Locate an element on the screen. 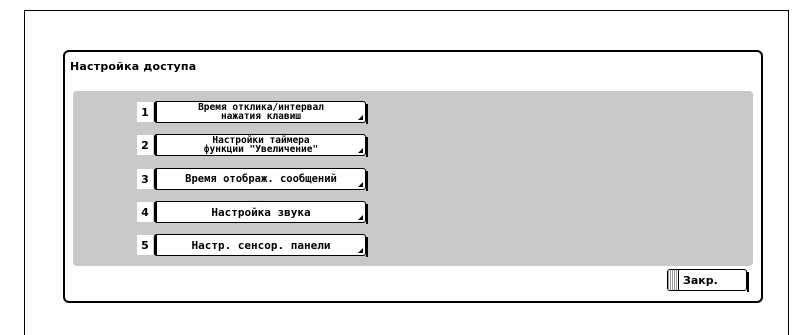 The height and width of the screenshot is (335, 810). message-display-time-button: Время отображ. сообщений is located at coordinates (261, 179).